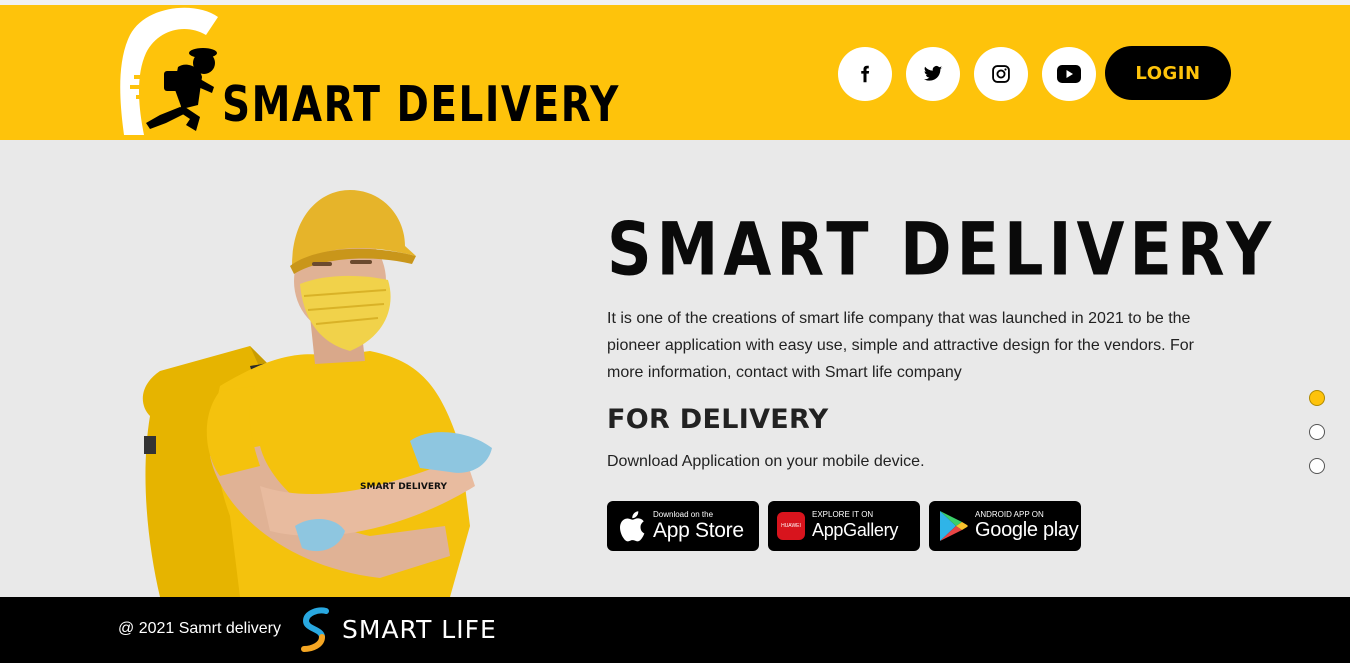 This screenshot has width=1350, height=663. Describe the element at coordinates (843, 514) in the screenshot. I see `app-gallery-small-text: EXPLORE IT ON` at that location.